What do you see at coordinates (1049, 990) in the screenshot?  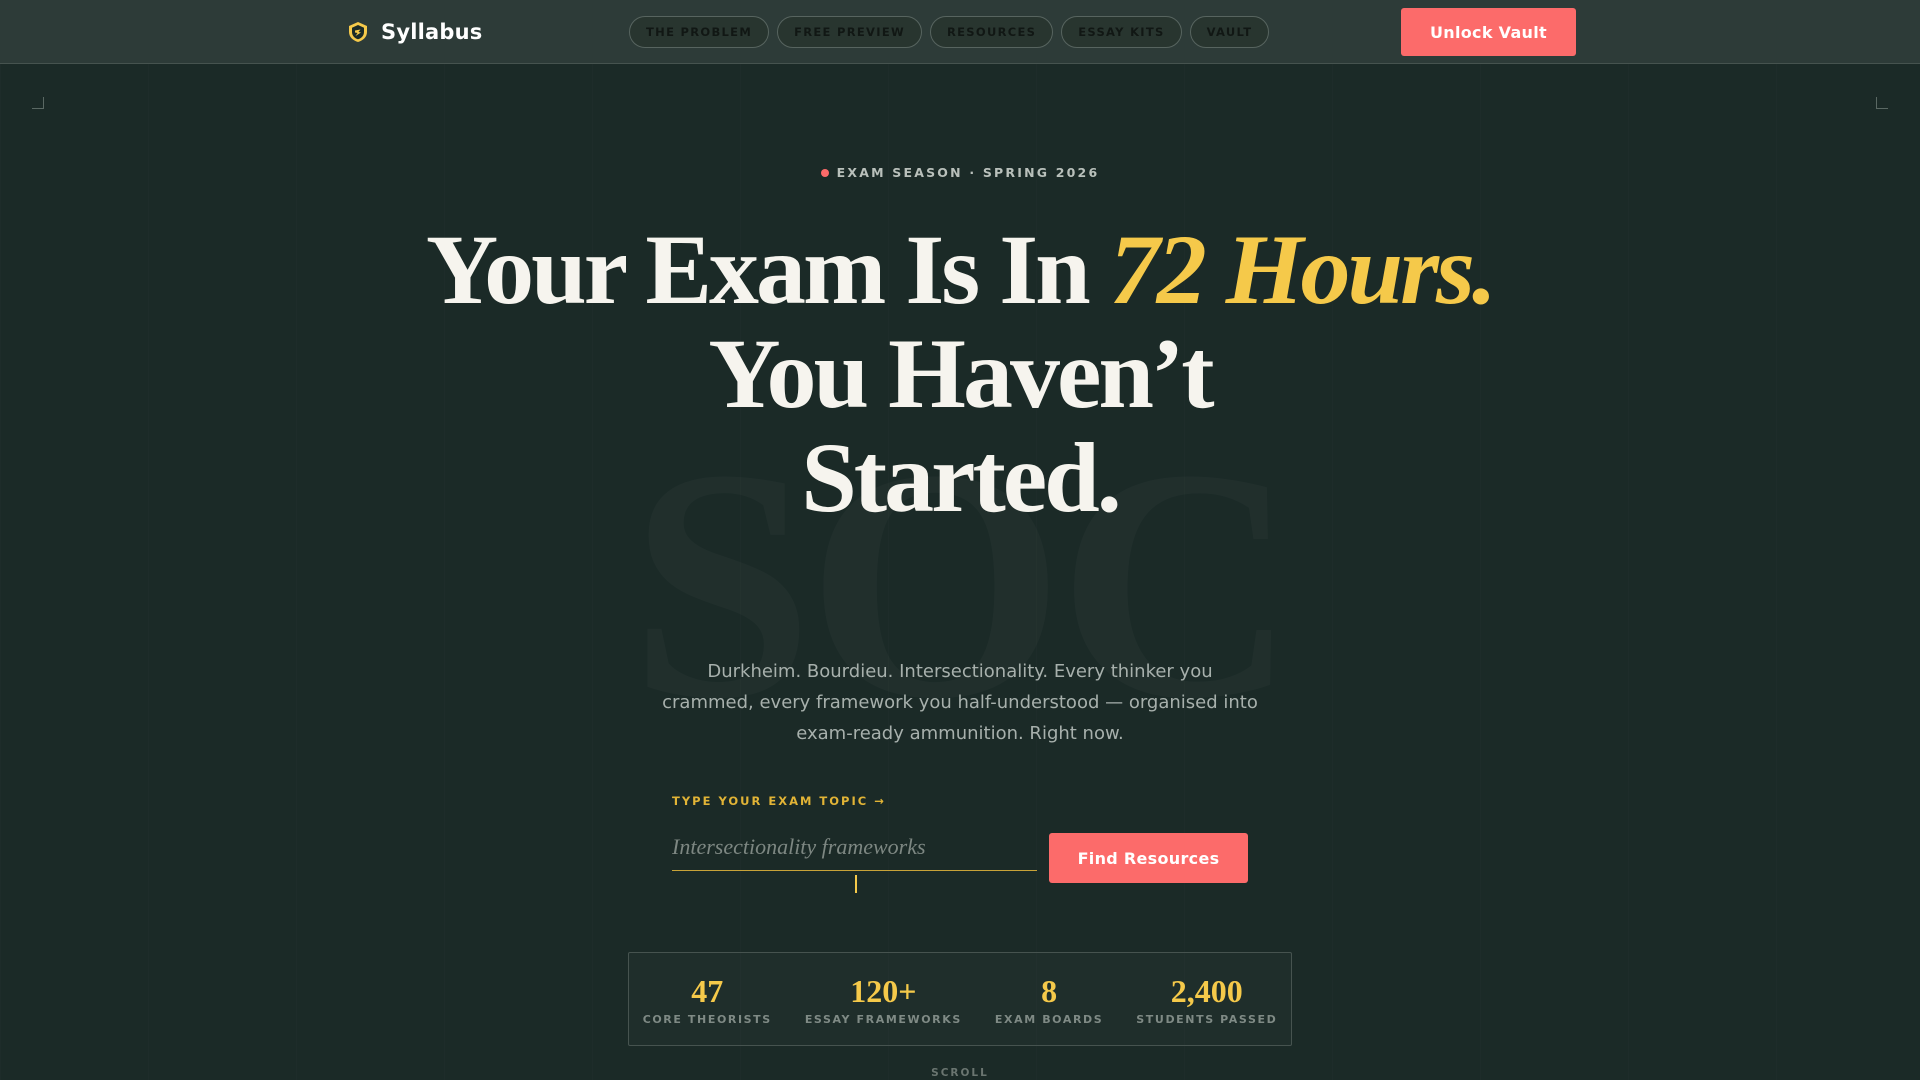 I see `stat-value: 8` at bounding box center [1049, 990].